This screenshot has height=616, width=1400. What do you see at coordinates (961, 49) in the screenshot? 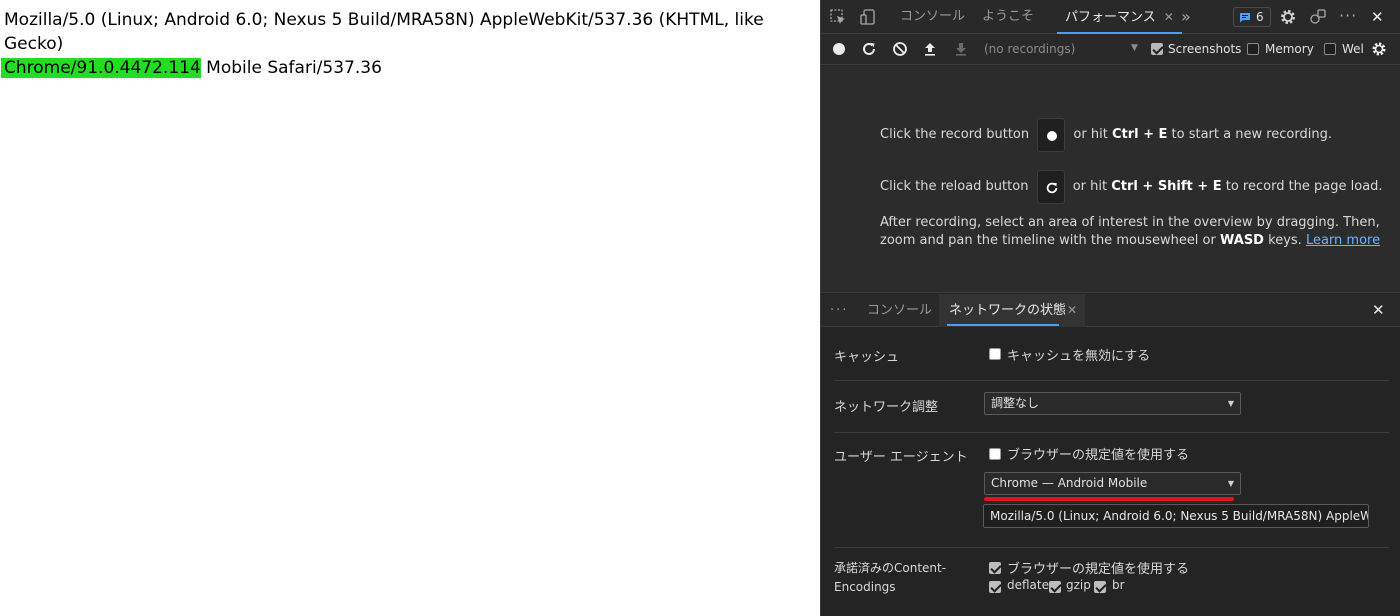
I see `download-profile-icon` at bounding box center [961, 49].